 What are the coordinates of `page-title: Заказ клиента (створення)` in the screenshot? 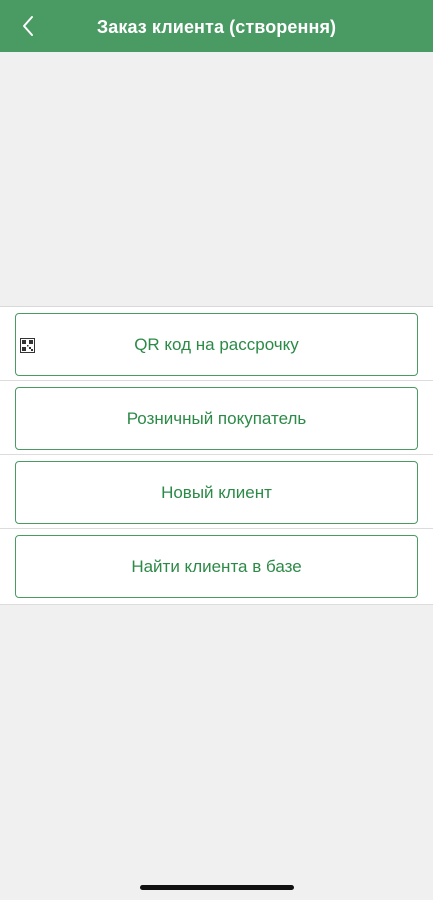 It's located at (216, 27).